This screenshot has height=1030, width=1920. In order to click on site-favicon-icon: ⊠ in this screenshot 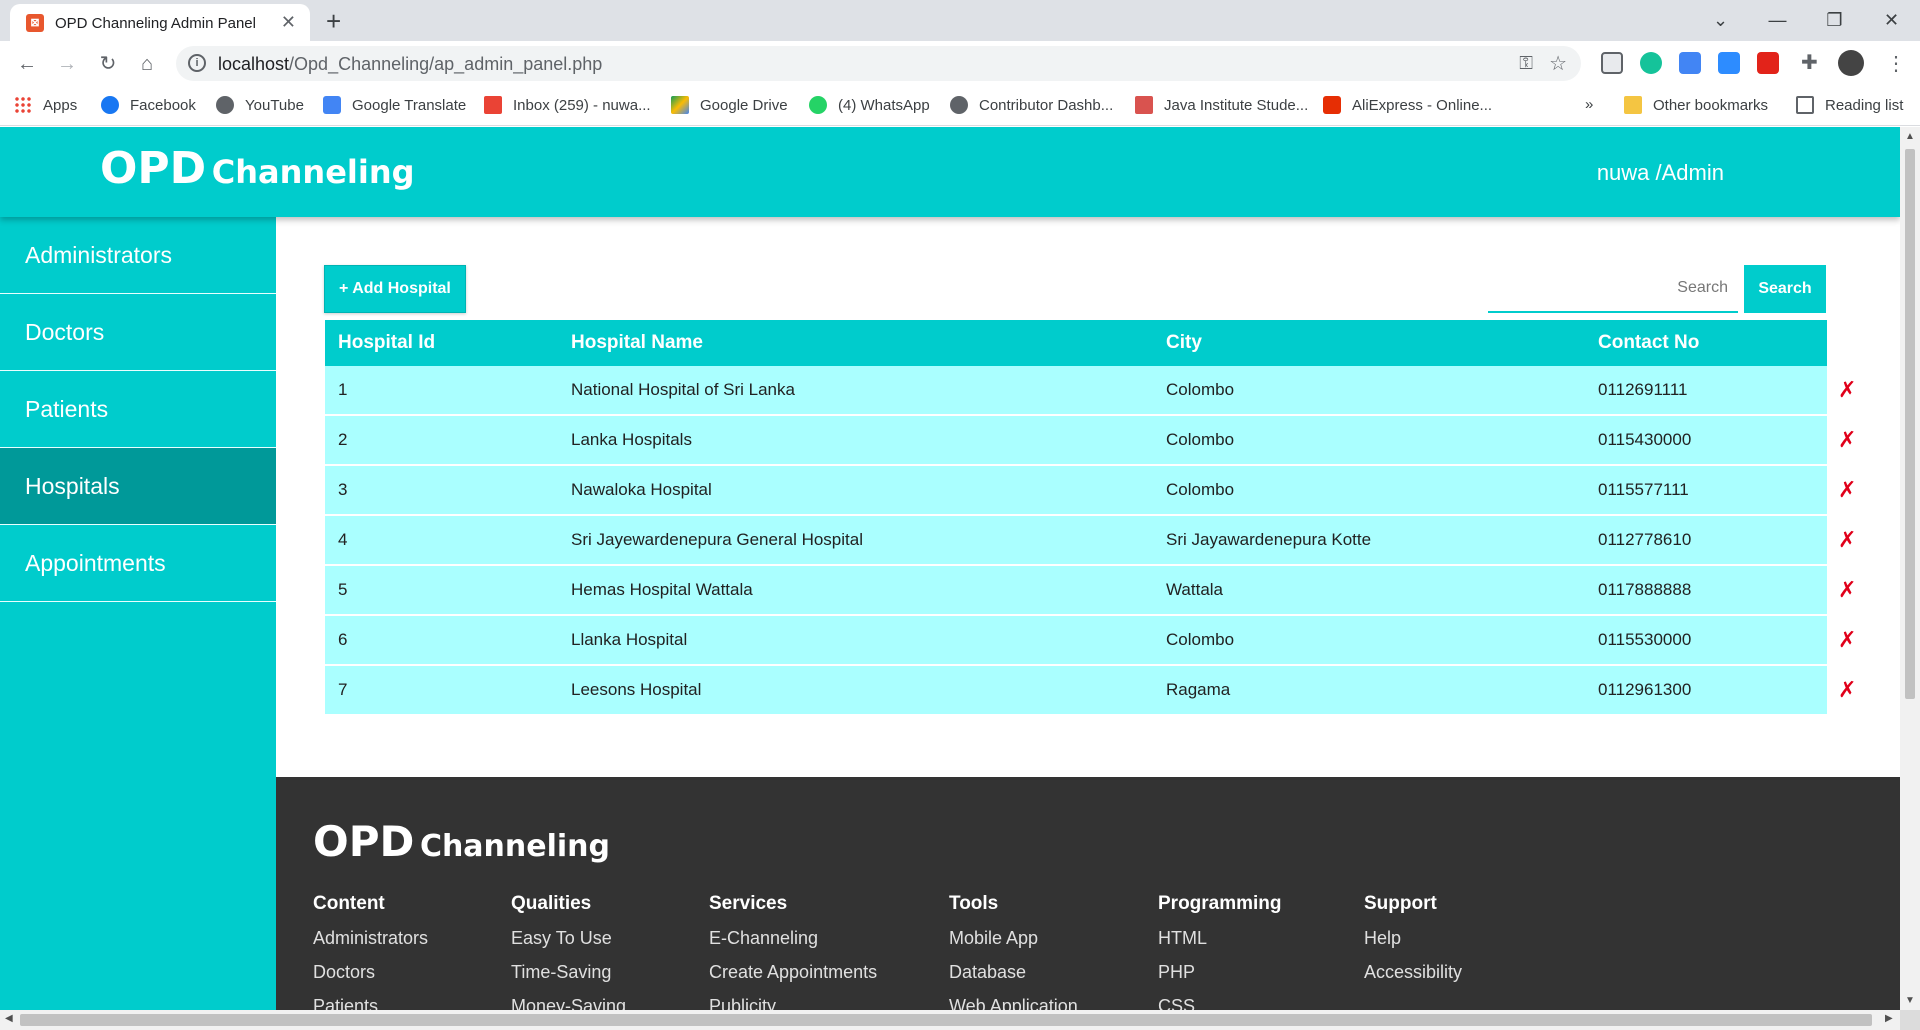, I will do `click(35, 23)`.